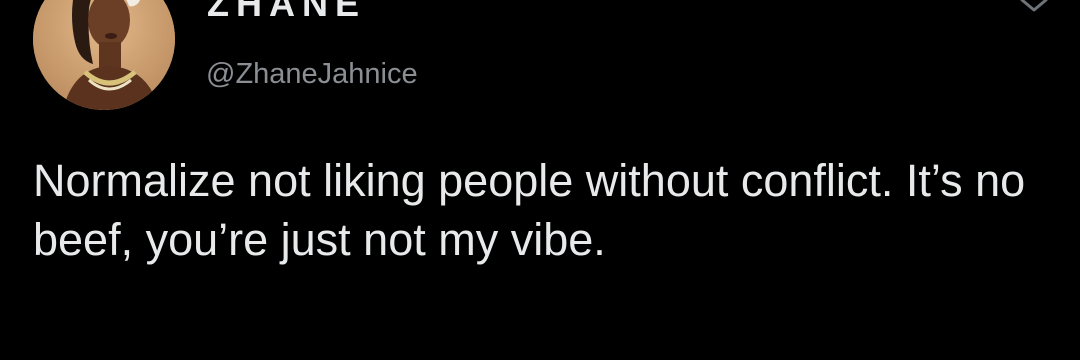  I want to click on user-handle: @ZhaneJahnice, so click(312, 74).